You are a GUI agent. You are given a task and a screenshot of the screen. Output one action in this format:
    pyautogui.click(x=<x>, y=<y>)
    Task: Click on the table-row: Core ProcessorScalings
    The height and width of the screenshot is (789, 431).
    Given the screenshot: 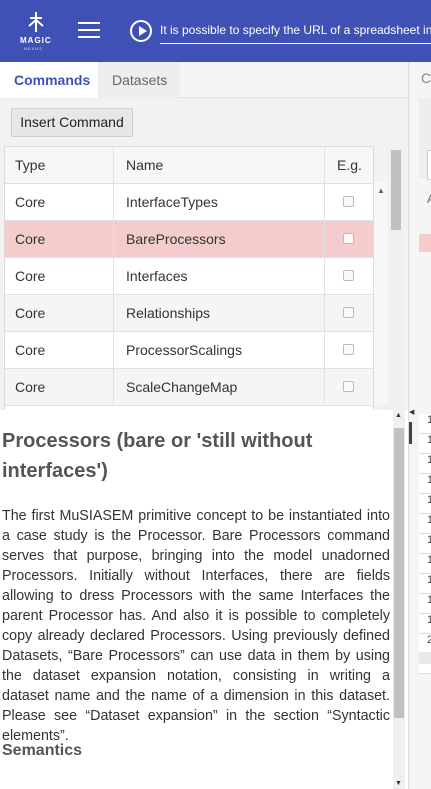 What is the action you would take?
    pyautogui.click(x=189, y=350)
    